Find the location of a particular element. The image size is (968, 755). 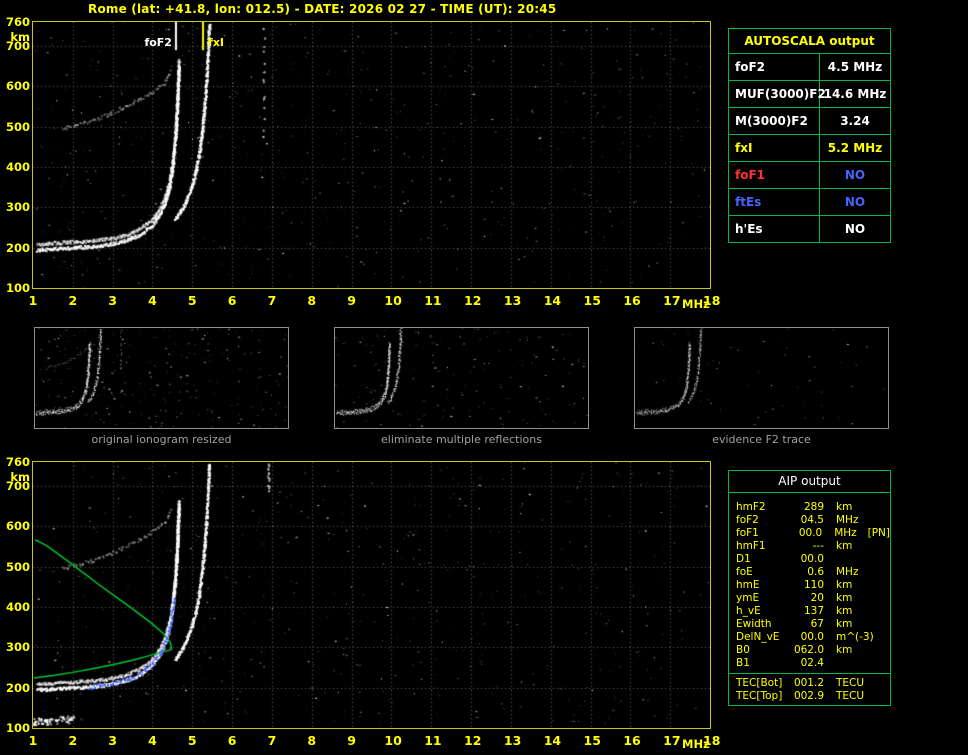

aip-row: foF1 00.0 MHz [PN] is located at coordinates (809, 533).